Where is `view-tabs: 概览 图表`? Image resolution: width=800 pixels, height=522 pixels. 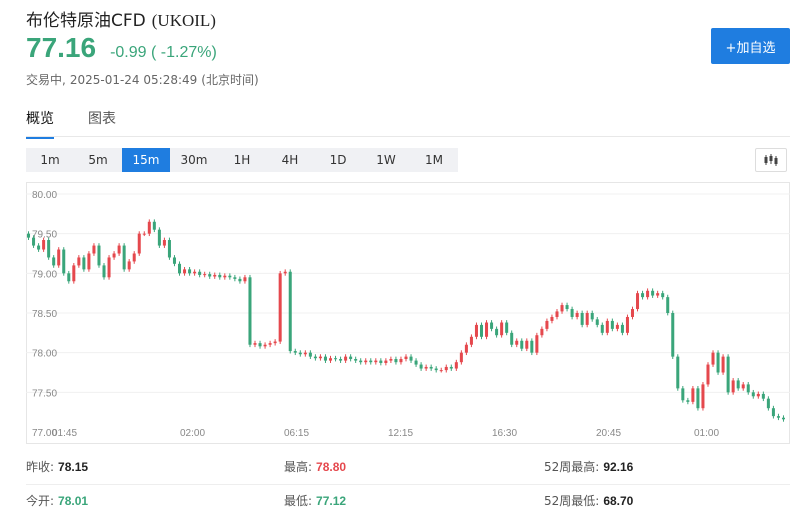
view-tabs: 概览 图表 is located at coordinates (88, 123).